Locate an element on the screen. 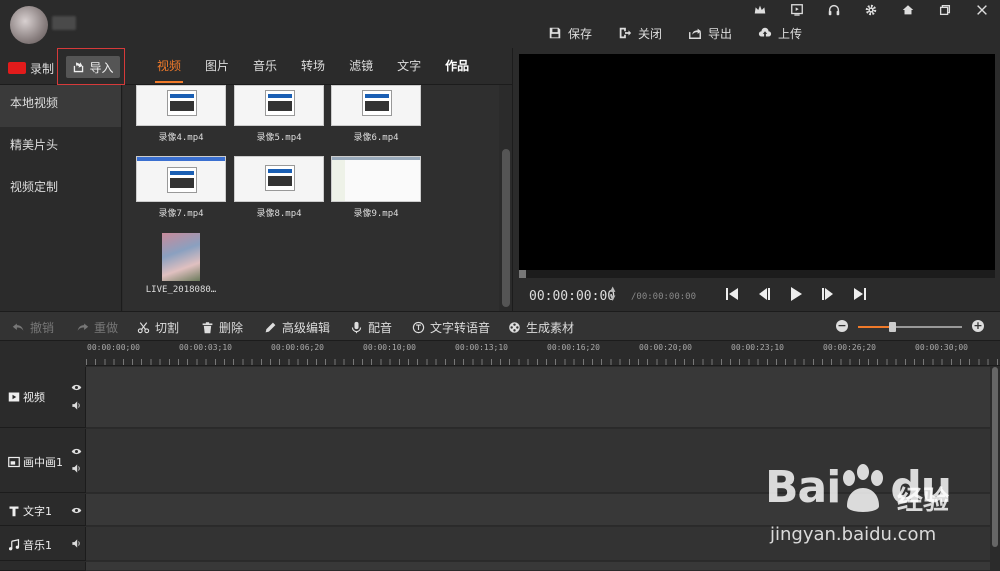 The height and width of the screenshot is (571, 1000). record-button: 录制 is located at coordinates (31, 68).